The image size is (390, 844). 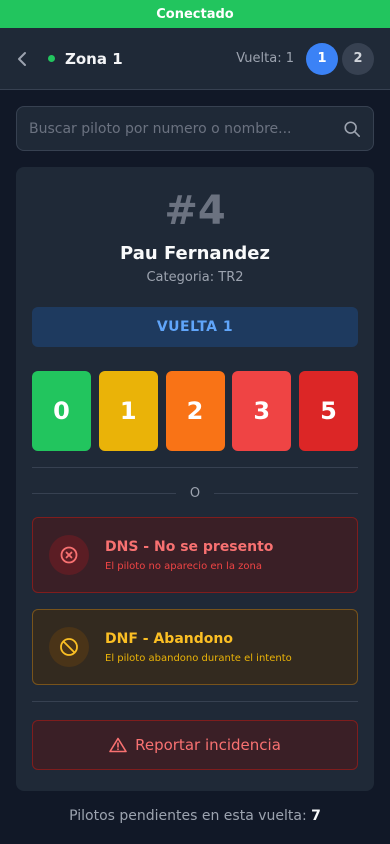 What do you see at coordinates (316, 816) in the screenshot?
I see `pending-count: 7` at bounding box center [316, 816].